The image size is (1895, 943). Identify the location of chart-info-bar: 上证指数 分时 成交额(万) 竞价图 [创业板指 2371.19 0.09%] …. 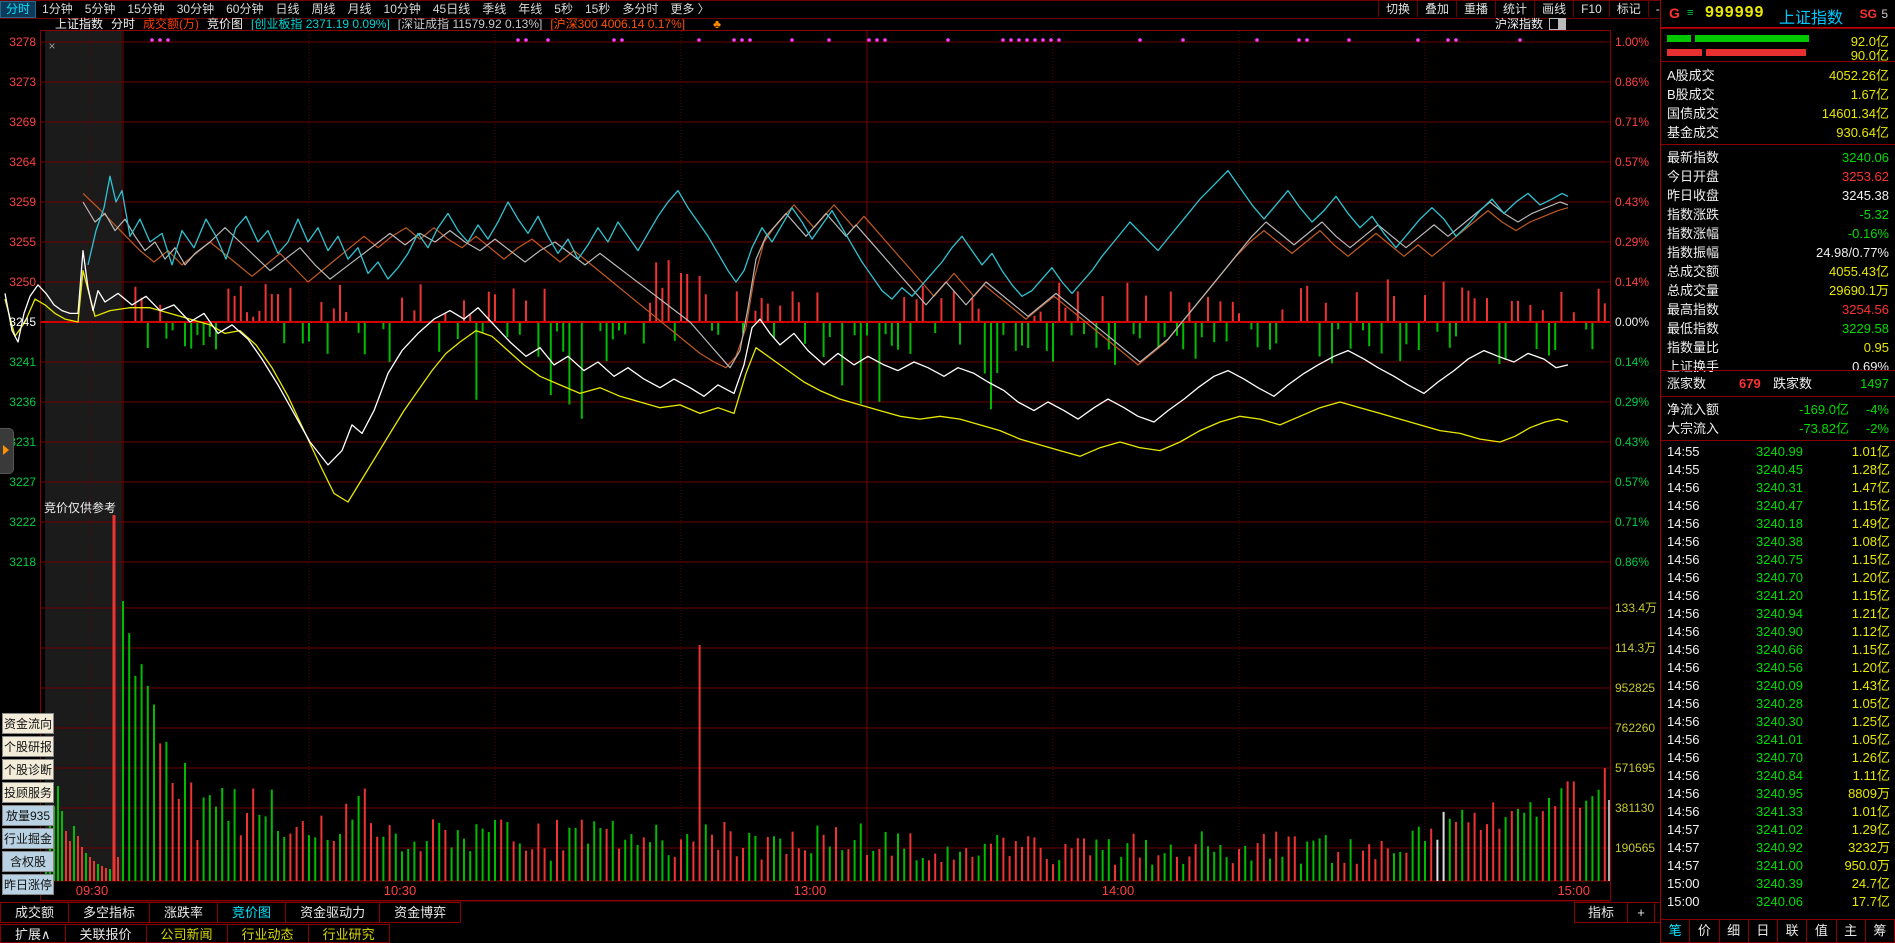
(830, 24).